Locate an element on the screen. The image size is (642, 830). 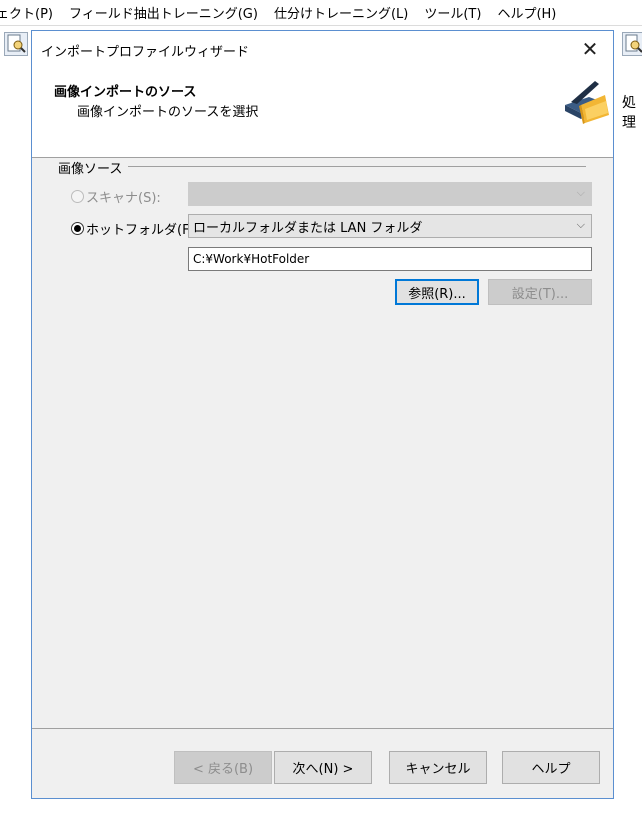
cancel-button: キャンセル is located at coordinates (438, 767).